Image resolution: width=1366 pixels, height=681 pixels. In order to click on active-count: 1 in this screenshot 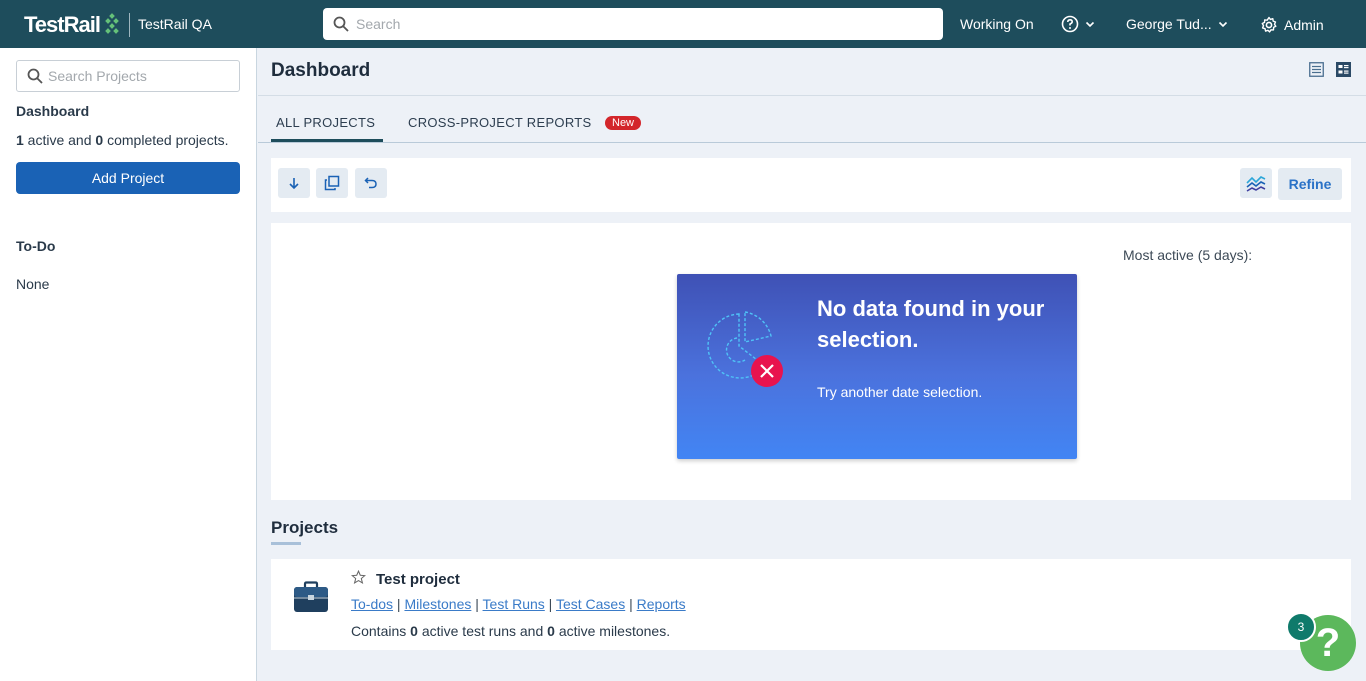, I will do `click(20, 140)`.